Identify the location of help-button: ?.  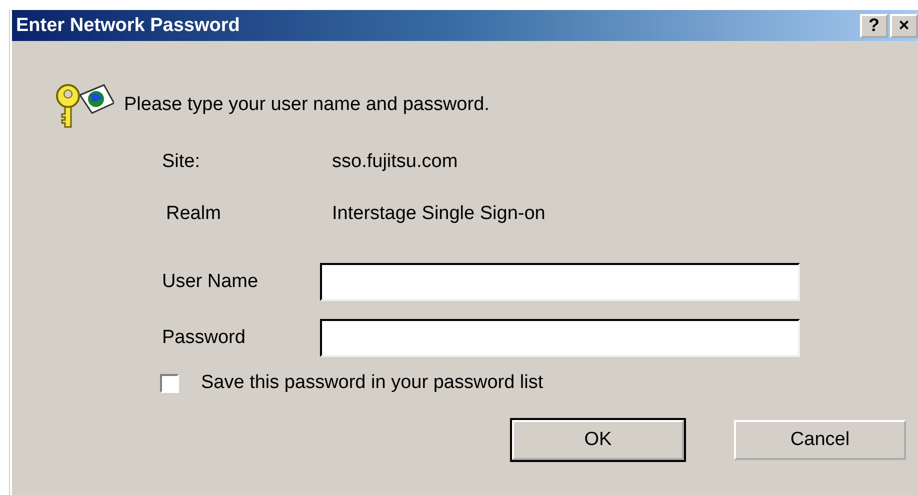
(874, 26).